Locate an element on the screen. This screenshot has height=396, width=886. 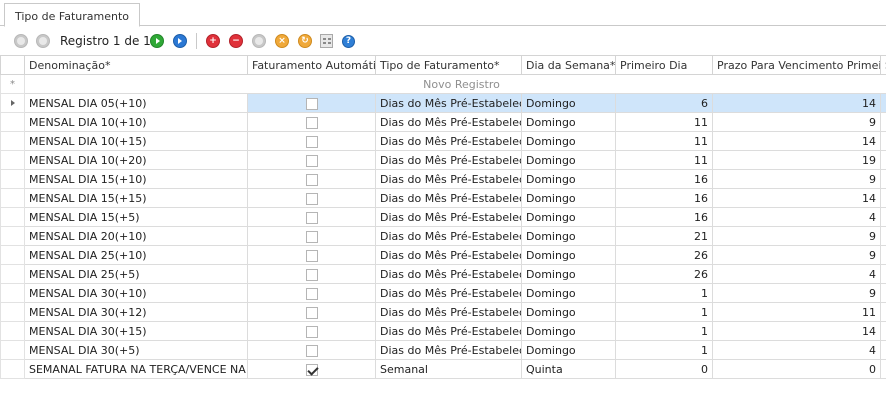
column-header-dia-da-semana: Dia da Semana* is located at coordinates (568, 65).